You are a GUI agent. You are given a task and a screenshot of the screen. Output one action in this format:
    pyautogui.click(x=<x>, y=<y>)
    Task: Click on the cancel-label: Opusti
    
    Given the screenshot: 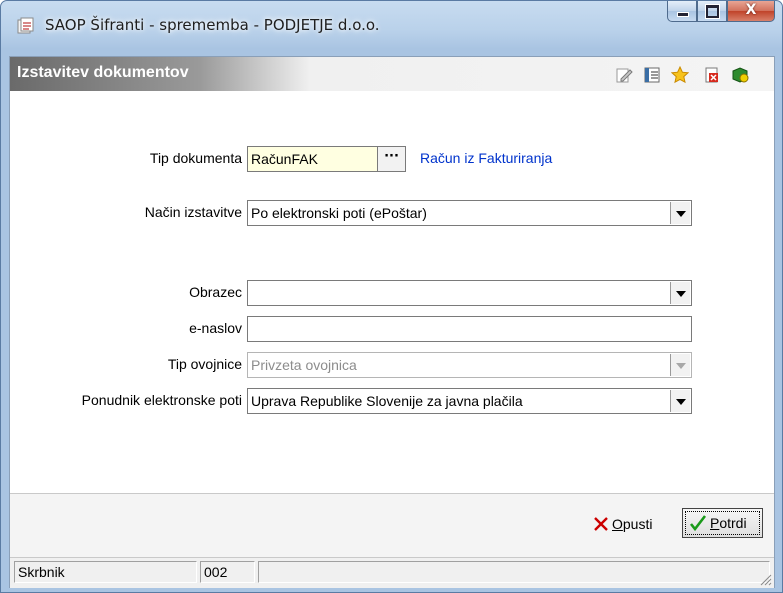 What is the action you would take?
    pyautogui.click(x=632, y=524)
    